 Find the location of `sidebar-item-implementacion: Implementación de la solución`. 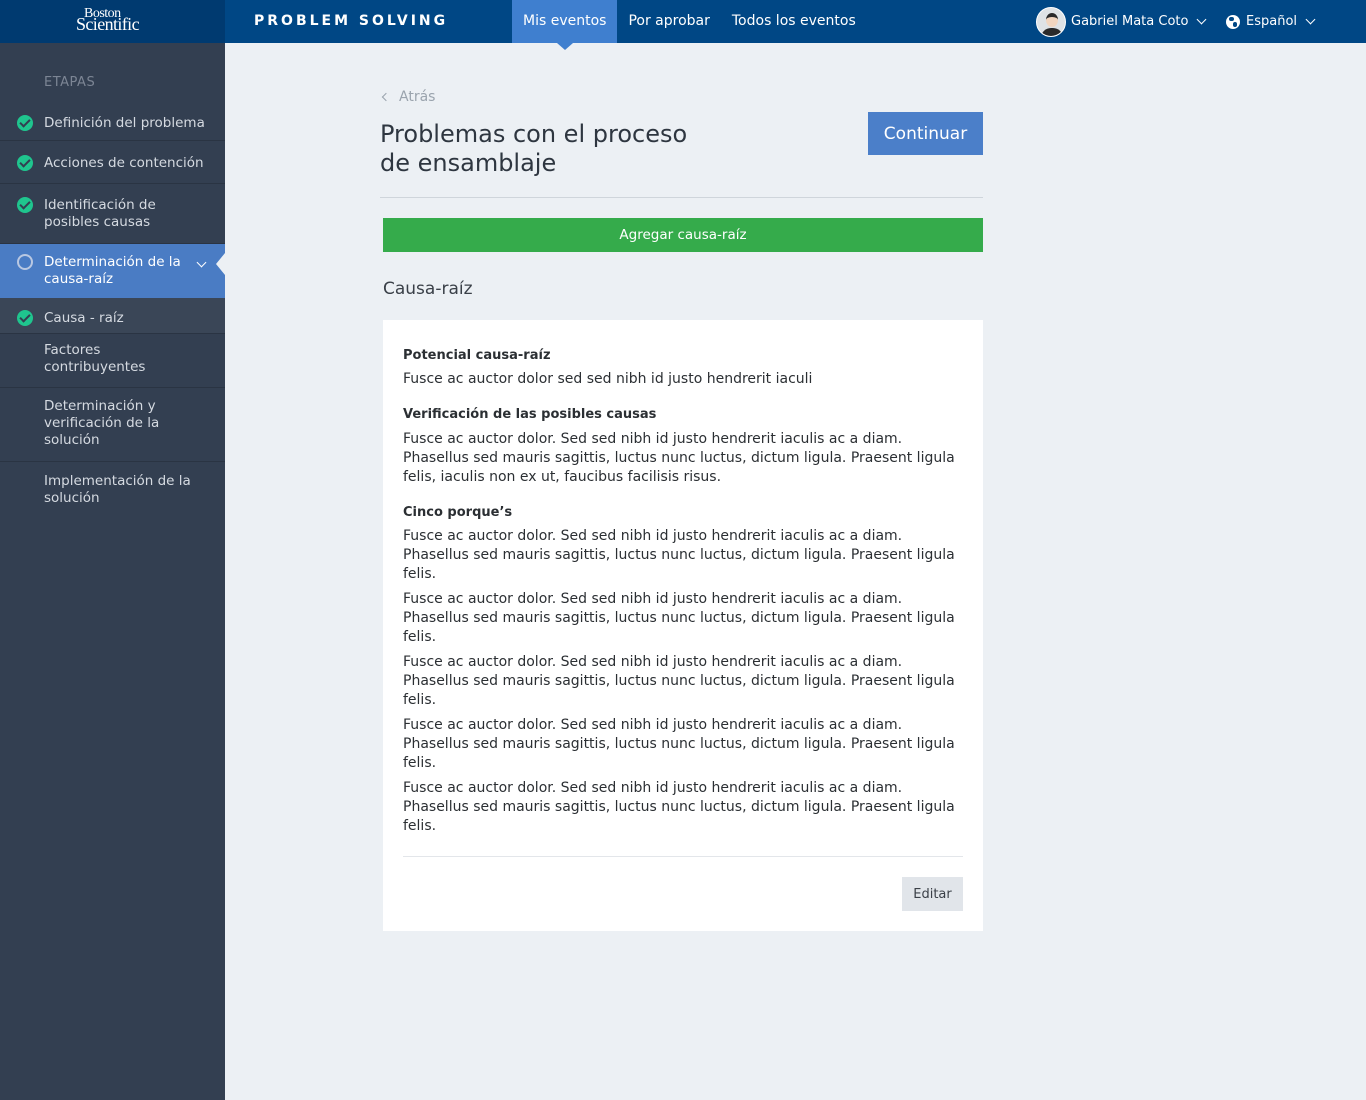

sidebar-item-implementacion: Implementación de la solución is located at coordinates (112, 491).